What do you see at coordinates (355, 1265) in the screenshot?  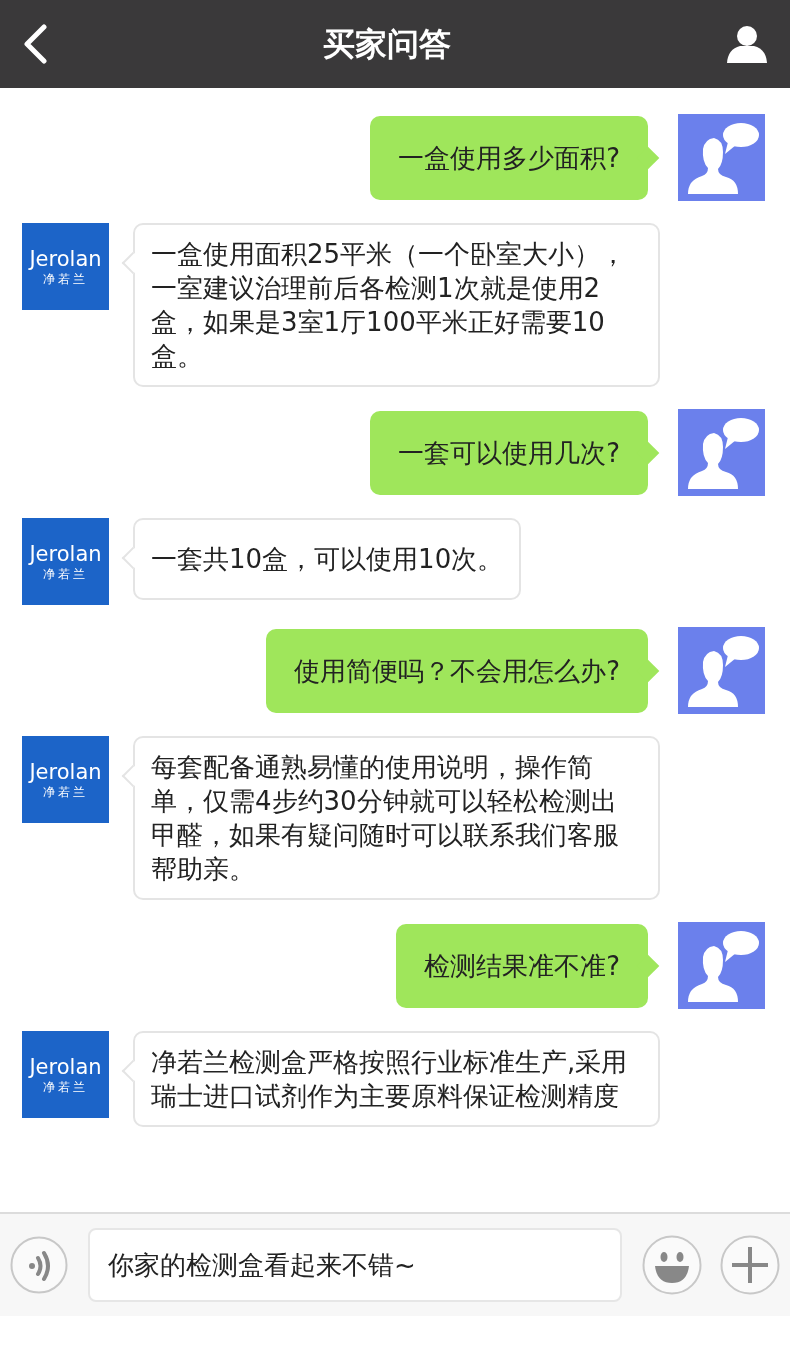 I see `message-input: 你家的检测盒看起来不错~` at bounding box center [355, 1265].